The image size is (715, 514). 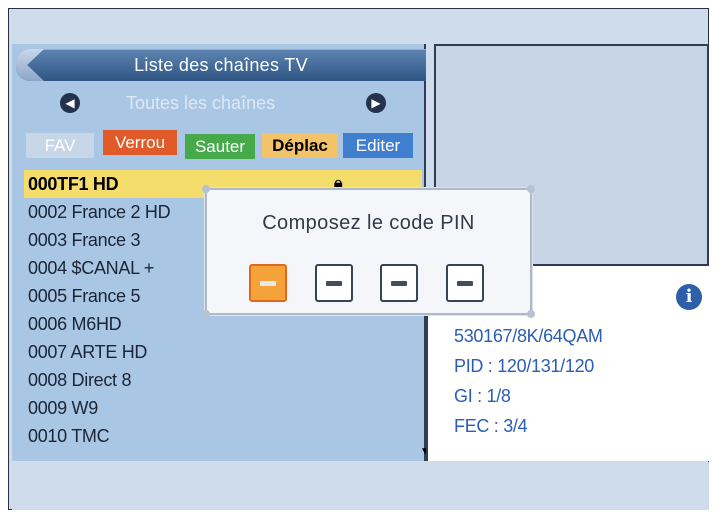 What do you see at coordinates (689, 297) in the screenshot?
I see `info-icon: i` at bounding box center [689, 297].